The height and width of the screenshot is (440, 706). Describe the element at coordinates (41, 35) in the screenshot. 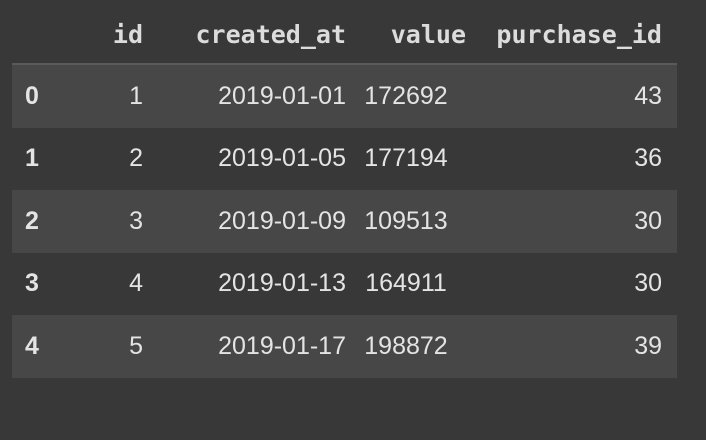

I see `index-header` at that location.